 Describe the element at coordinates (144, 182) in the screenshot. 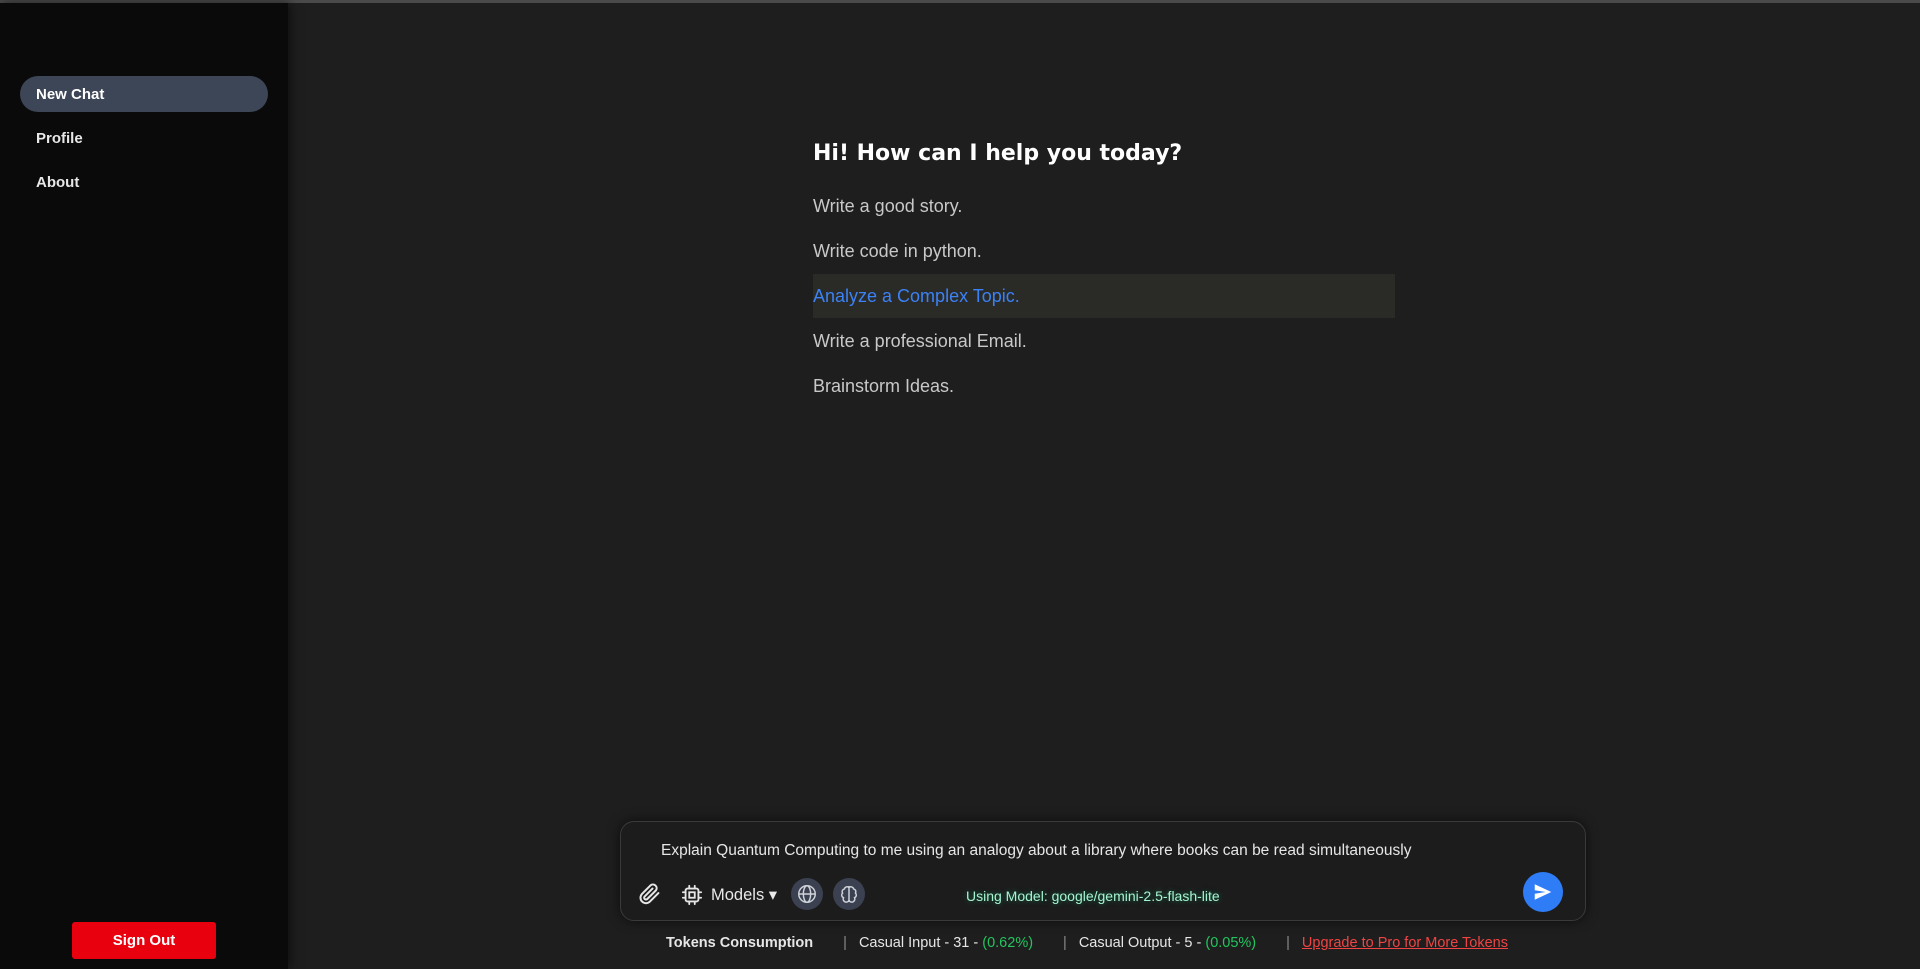

I see `sidebar-item-about: About` at that location.